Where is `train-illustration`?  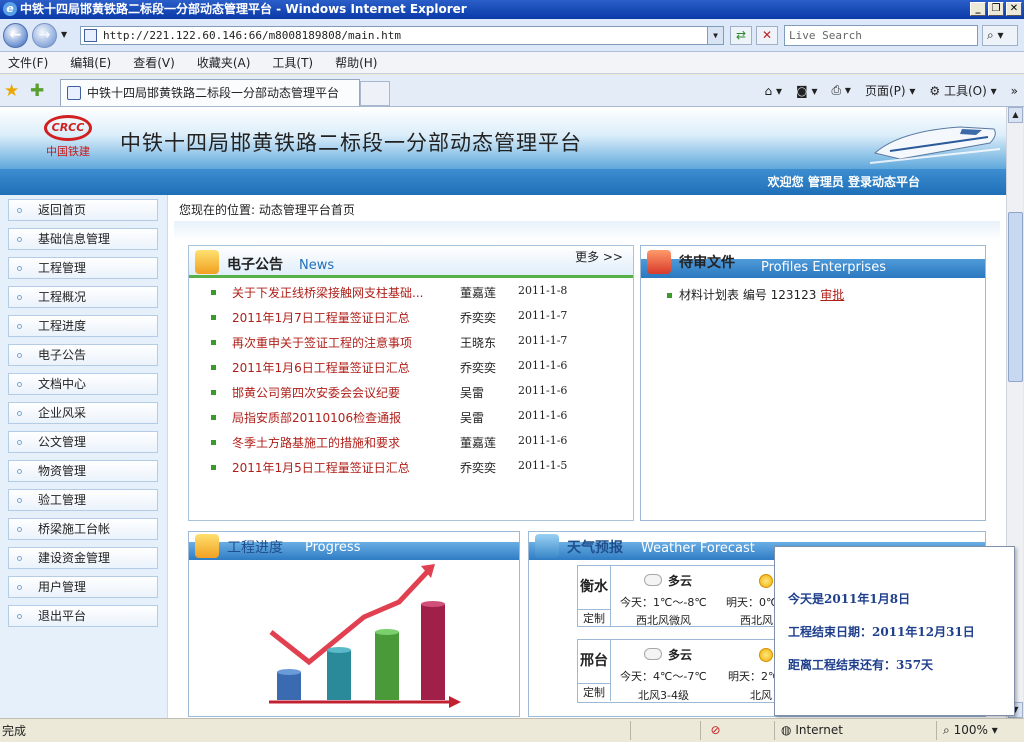
train-illustration is located at coordinates (935, 145).